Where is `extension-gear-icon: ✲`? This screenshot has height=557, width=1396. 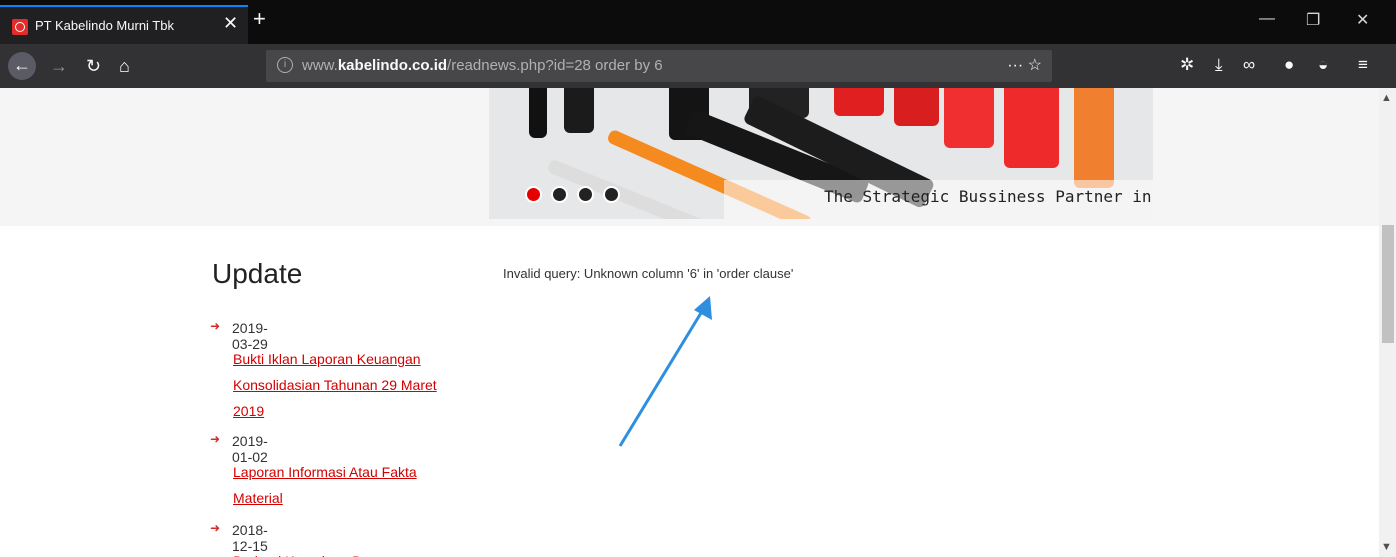
extension-gear-icon: ✲ is located at coordinates (1187, 65).